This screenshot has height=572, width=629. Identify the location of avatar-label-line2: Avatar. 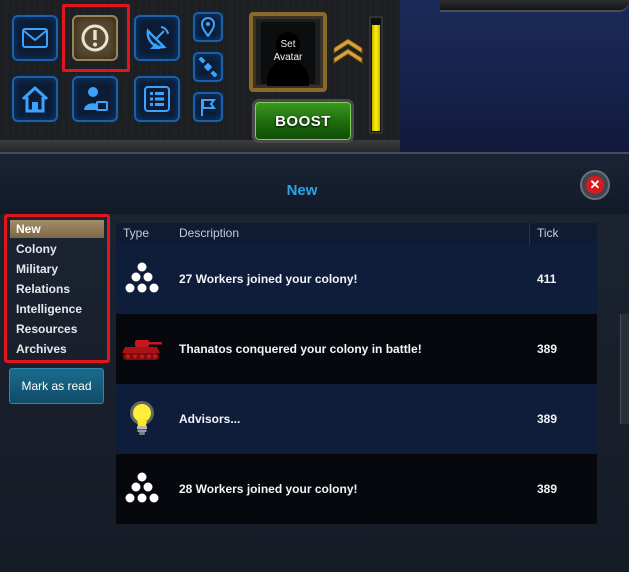
(288, 57).